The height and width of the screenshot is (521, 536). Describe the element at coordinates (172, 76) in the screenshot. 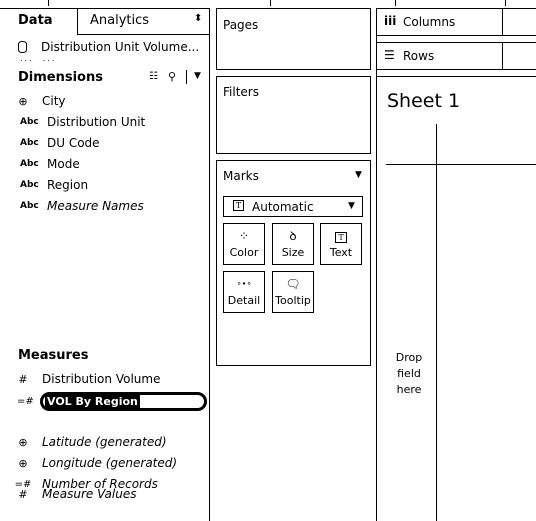

I see `search-icon: ⚲` at that location.